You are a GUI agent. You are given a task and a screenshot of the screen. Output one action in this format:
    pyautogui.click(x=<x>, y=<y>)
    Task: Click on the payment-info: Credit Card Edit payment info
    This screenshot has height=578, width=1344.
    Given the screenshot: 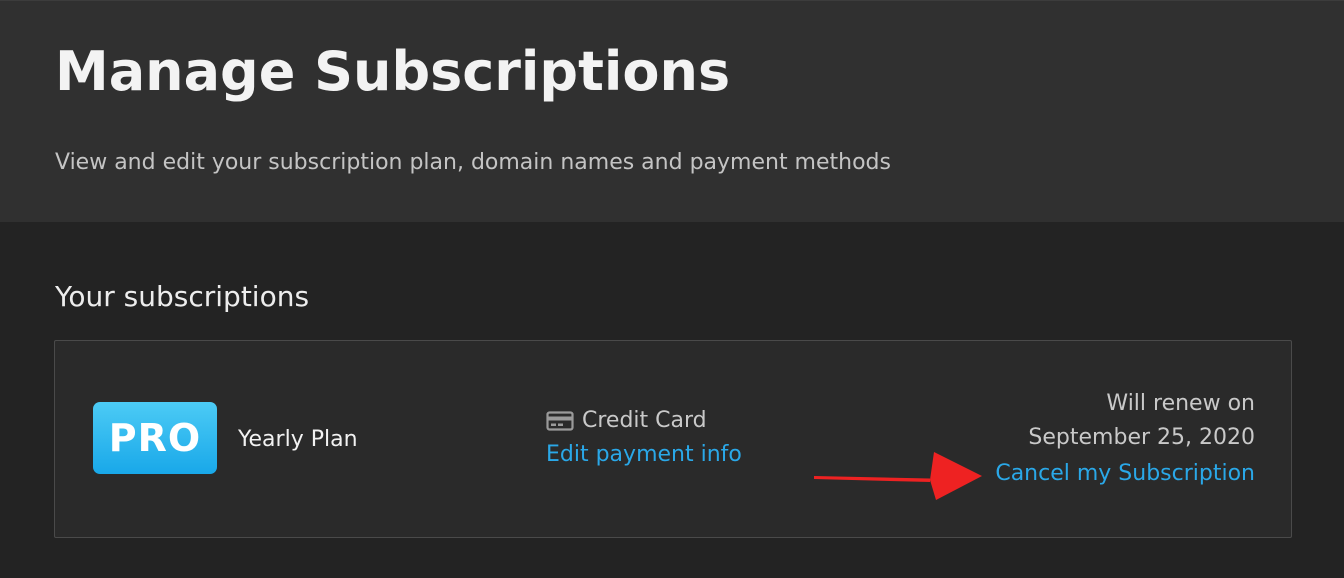 What is the action you would take?
    pyautogui.click(x=644, y=438)
    